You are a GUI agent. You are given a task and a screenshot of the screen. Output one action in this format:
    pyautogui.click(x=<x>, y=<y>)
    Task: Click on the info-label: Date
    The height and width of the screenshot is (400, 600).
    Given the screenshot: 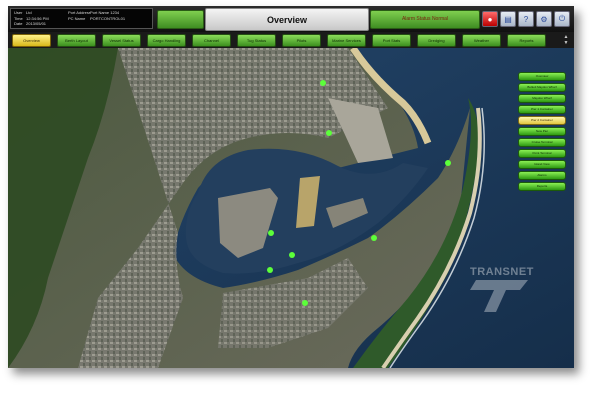 What is the action you would take?
    pyautogui.click(x=18, y=24)
    